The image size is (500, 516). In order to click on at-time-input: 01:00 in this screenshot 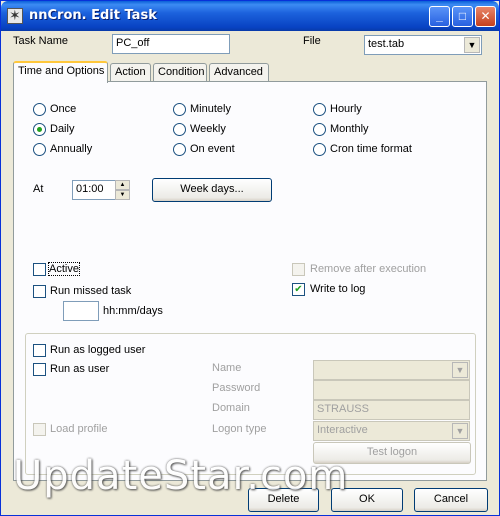, I will do `click(94, 190)`.